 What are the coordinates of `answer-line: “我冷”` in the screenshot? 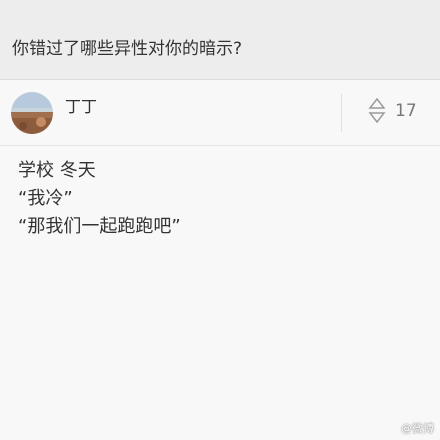 It's located at (45, 198).